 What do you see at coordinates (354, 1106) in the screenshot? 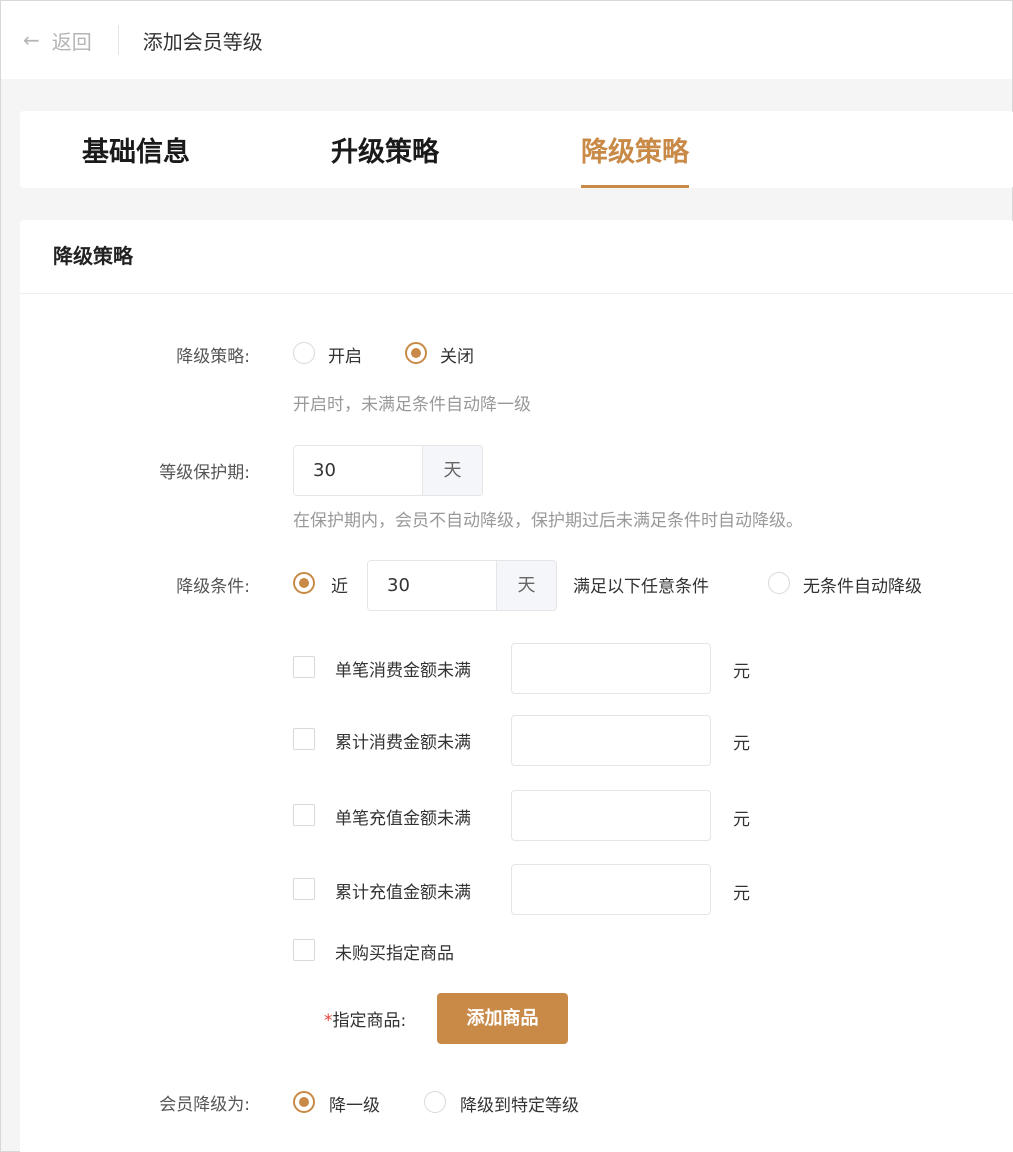
I see `downgrade-one-label: 降一级` at bounding box center [354, 1106].